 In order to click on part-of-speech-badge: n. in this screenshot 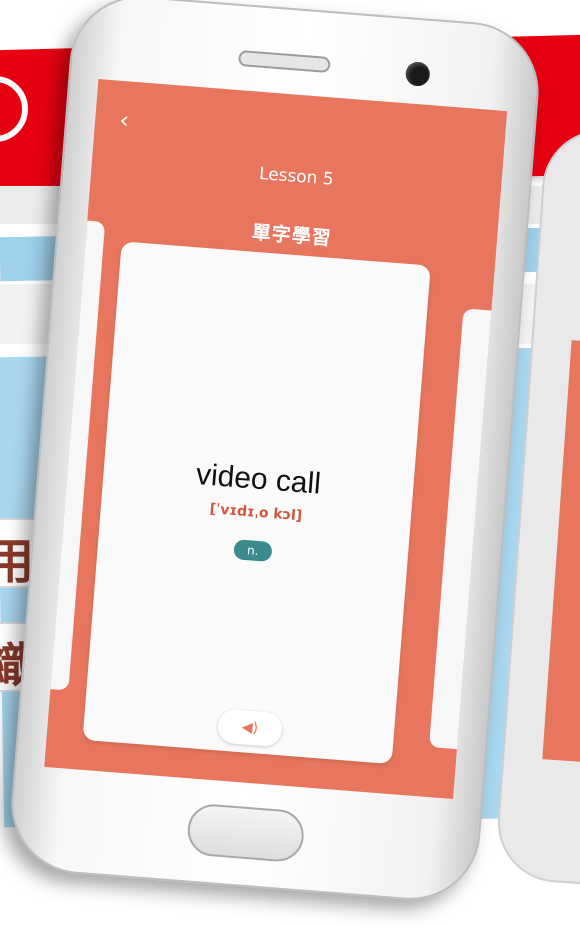, I will do `click(253, 551)`.